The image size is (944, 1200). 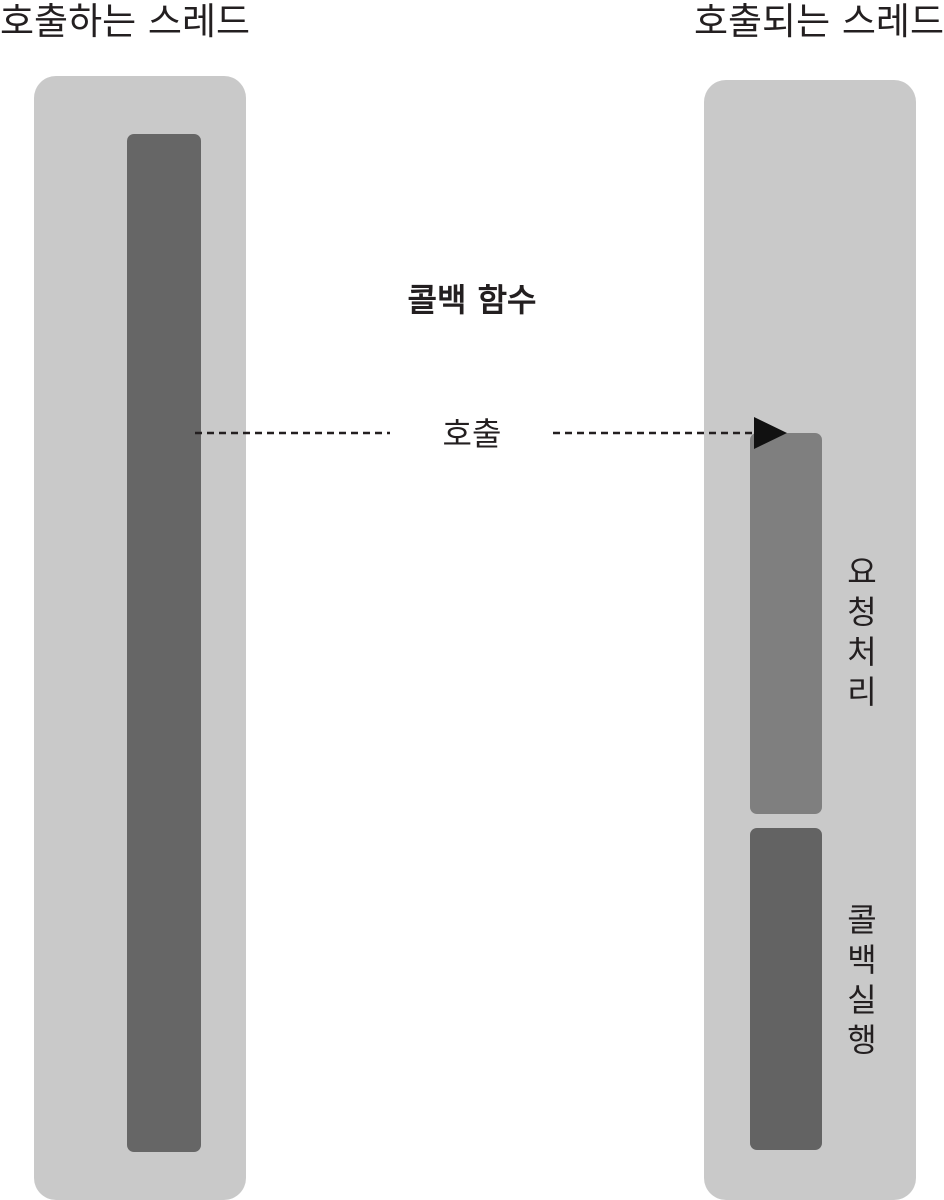 What do you see at coordinates (472, 300) in the screenshot?
I see `callback-function-label: 콜백 함수` at bounding box center [472, 300].